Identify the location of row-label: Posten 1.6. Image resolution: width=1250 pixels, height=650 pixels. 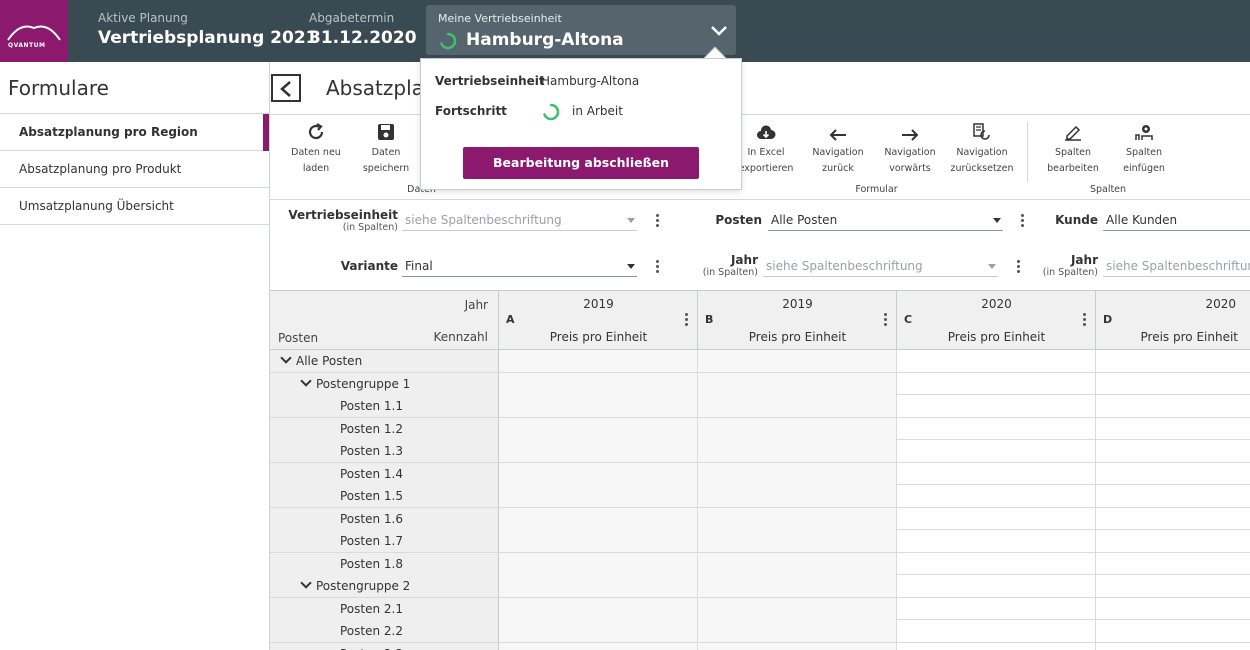
(371, 518).